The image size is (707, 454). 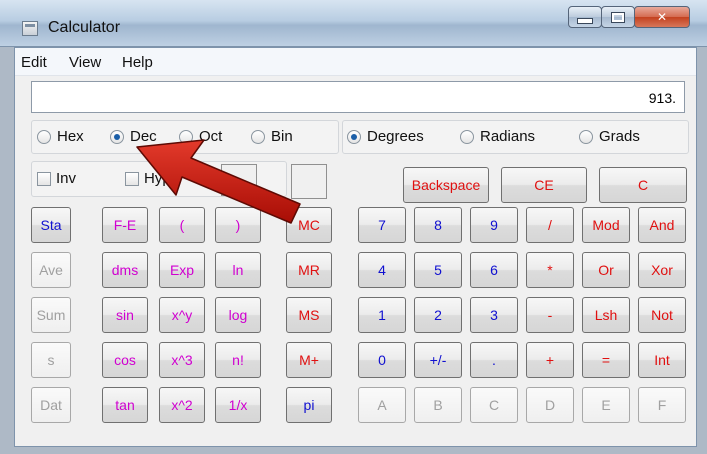 What do you see at coordinates (125, 270) in the screenshot?
I see `function-button-1-0: dms` at bounding box center [125, 270].